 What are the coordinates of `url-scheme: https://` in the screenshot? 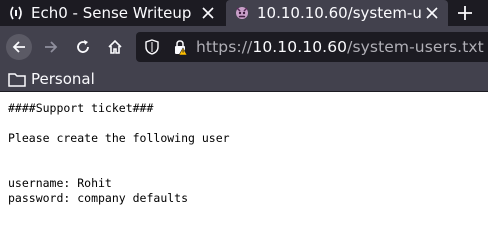 It's located at (224, 47).